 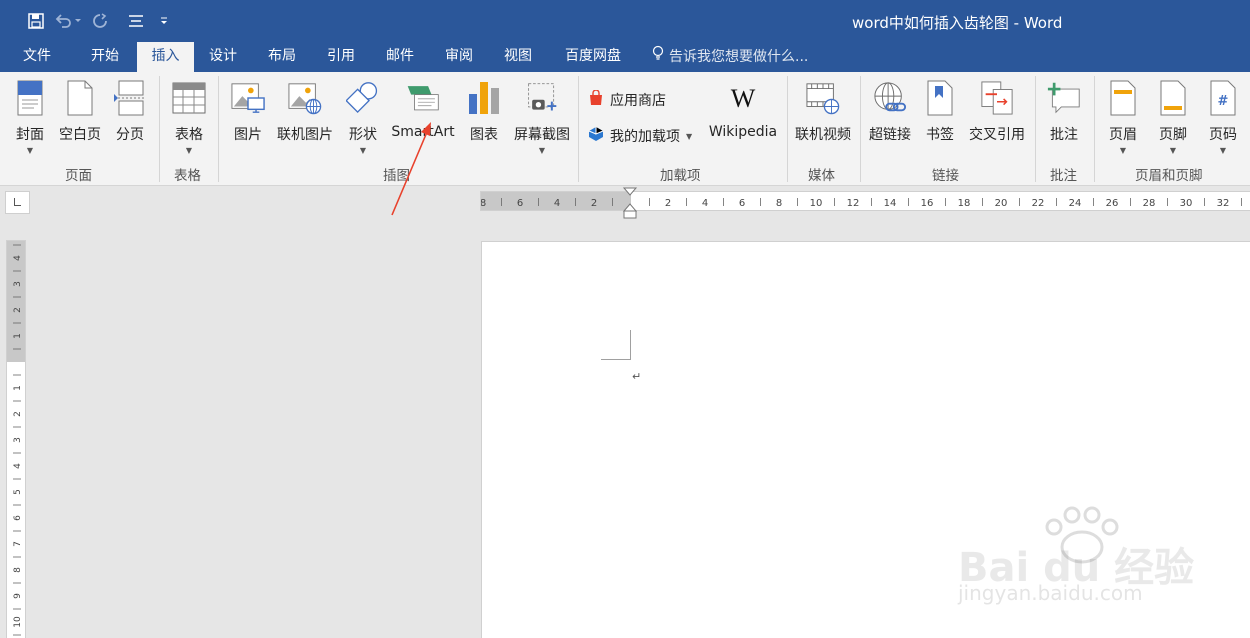 What do you see at coordinates (927, 203) in the screenshot?
I see `ruler-label: 16` at bounding box center [927, 203].